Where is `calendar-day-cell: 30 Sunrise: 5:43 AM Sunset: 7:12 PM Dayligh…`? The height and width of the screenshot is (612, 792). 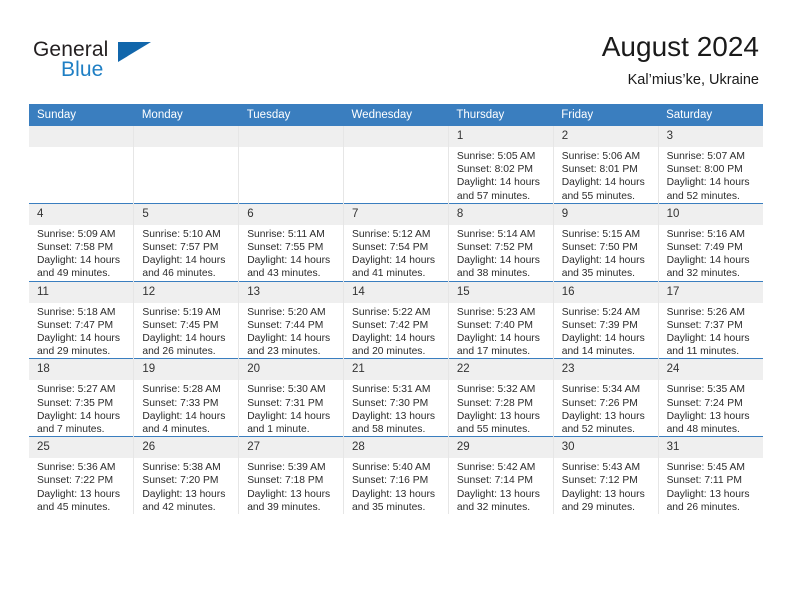 calendar-day-cell: 30 Sunrise: 5:43 AM Sunset: 7:12 PM Dayligh… is located at coordinates (605, 475).